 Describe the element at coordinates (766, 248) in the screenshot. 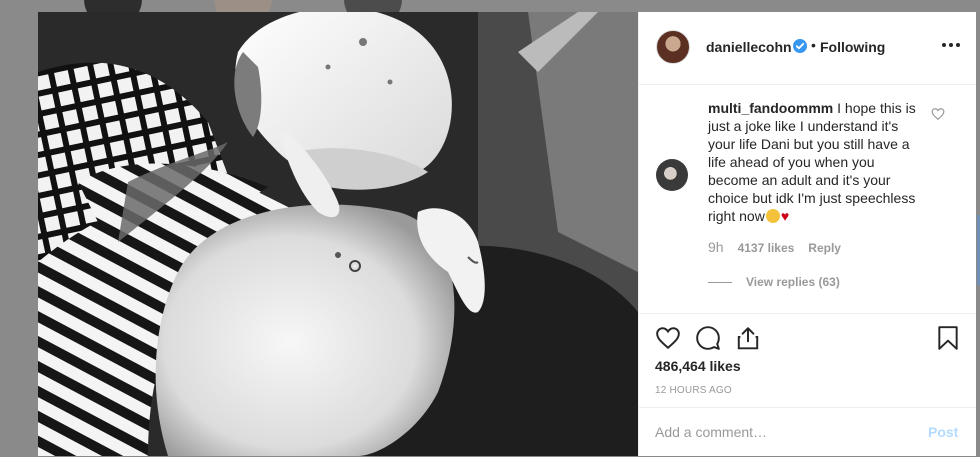

I see `comment-likes: 4137 likes` at that location.